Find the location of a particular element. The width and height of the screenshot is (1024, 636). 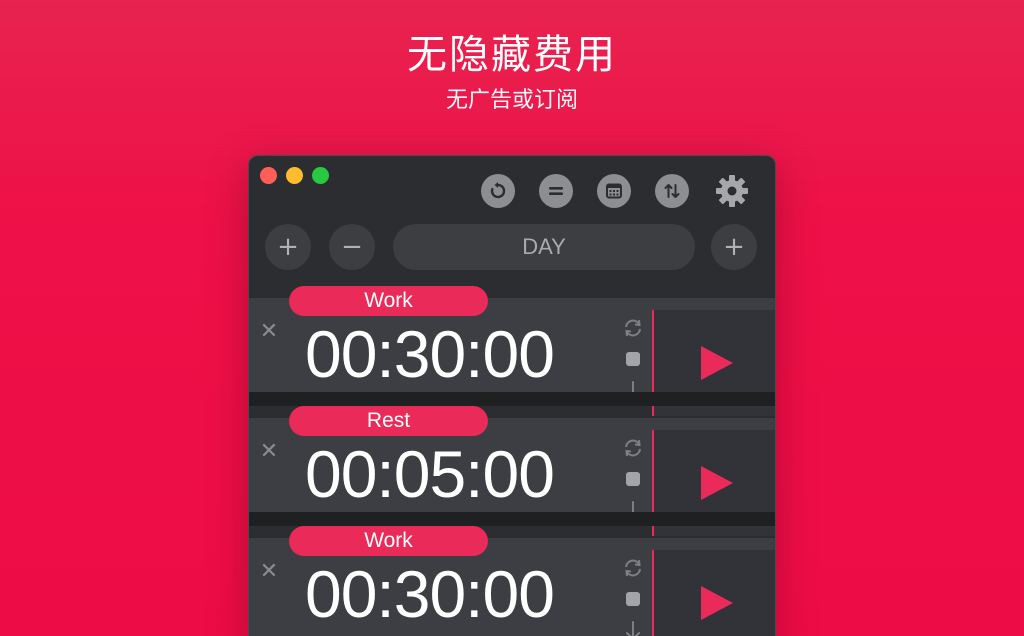

calendar-icon is located at coordinates (614, 191).